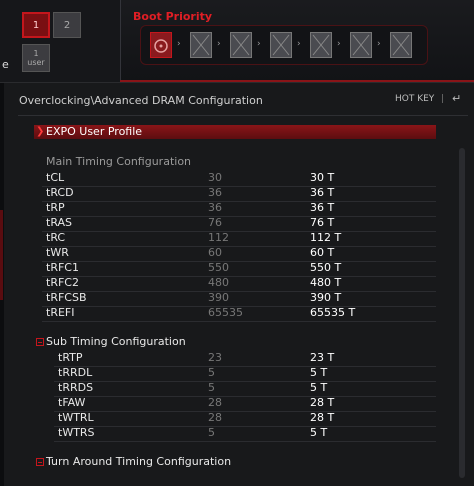  What do you see at coordinates (76, 432) in the screenshot?
I see `timing-name: tWTRS` at bounding box center [76, 432].